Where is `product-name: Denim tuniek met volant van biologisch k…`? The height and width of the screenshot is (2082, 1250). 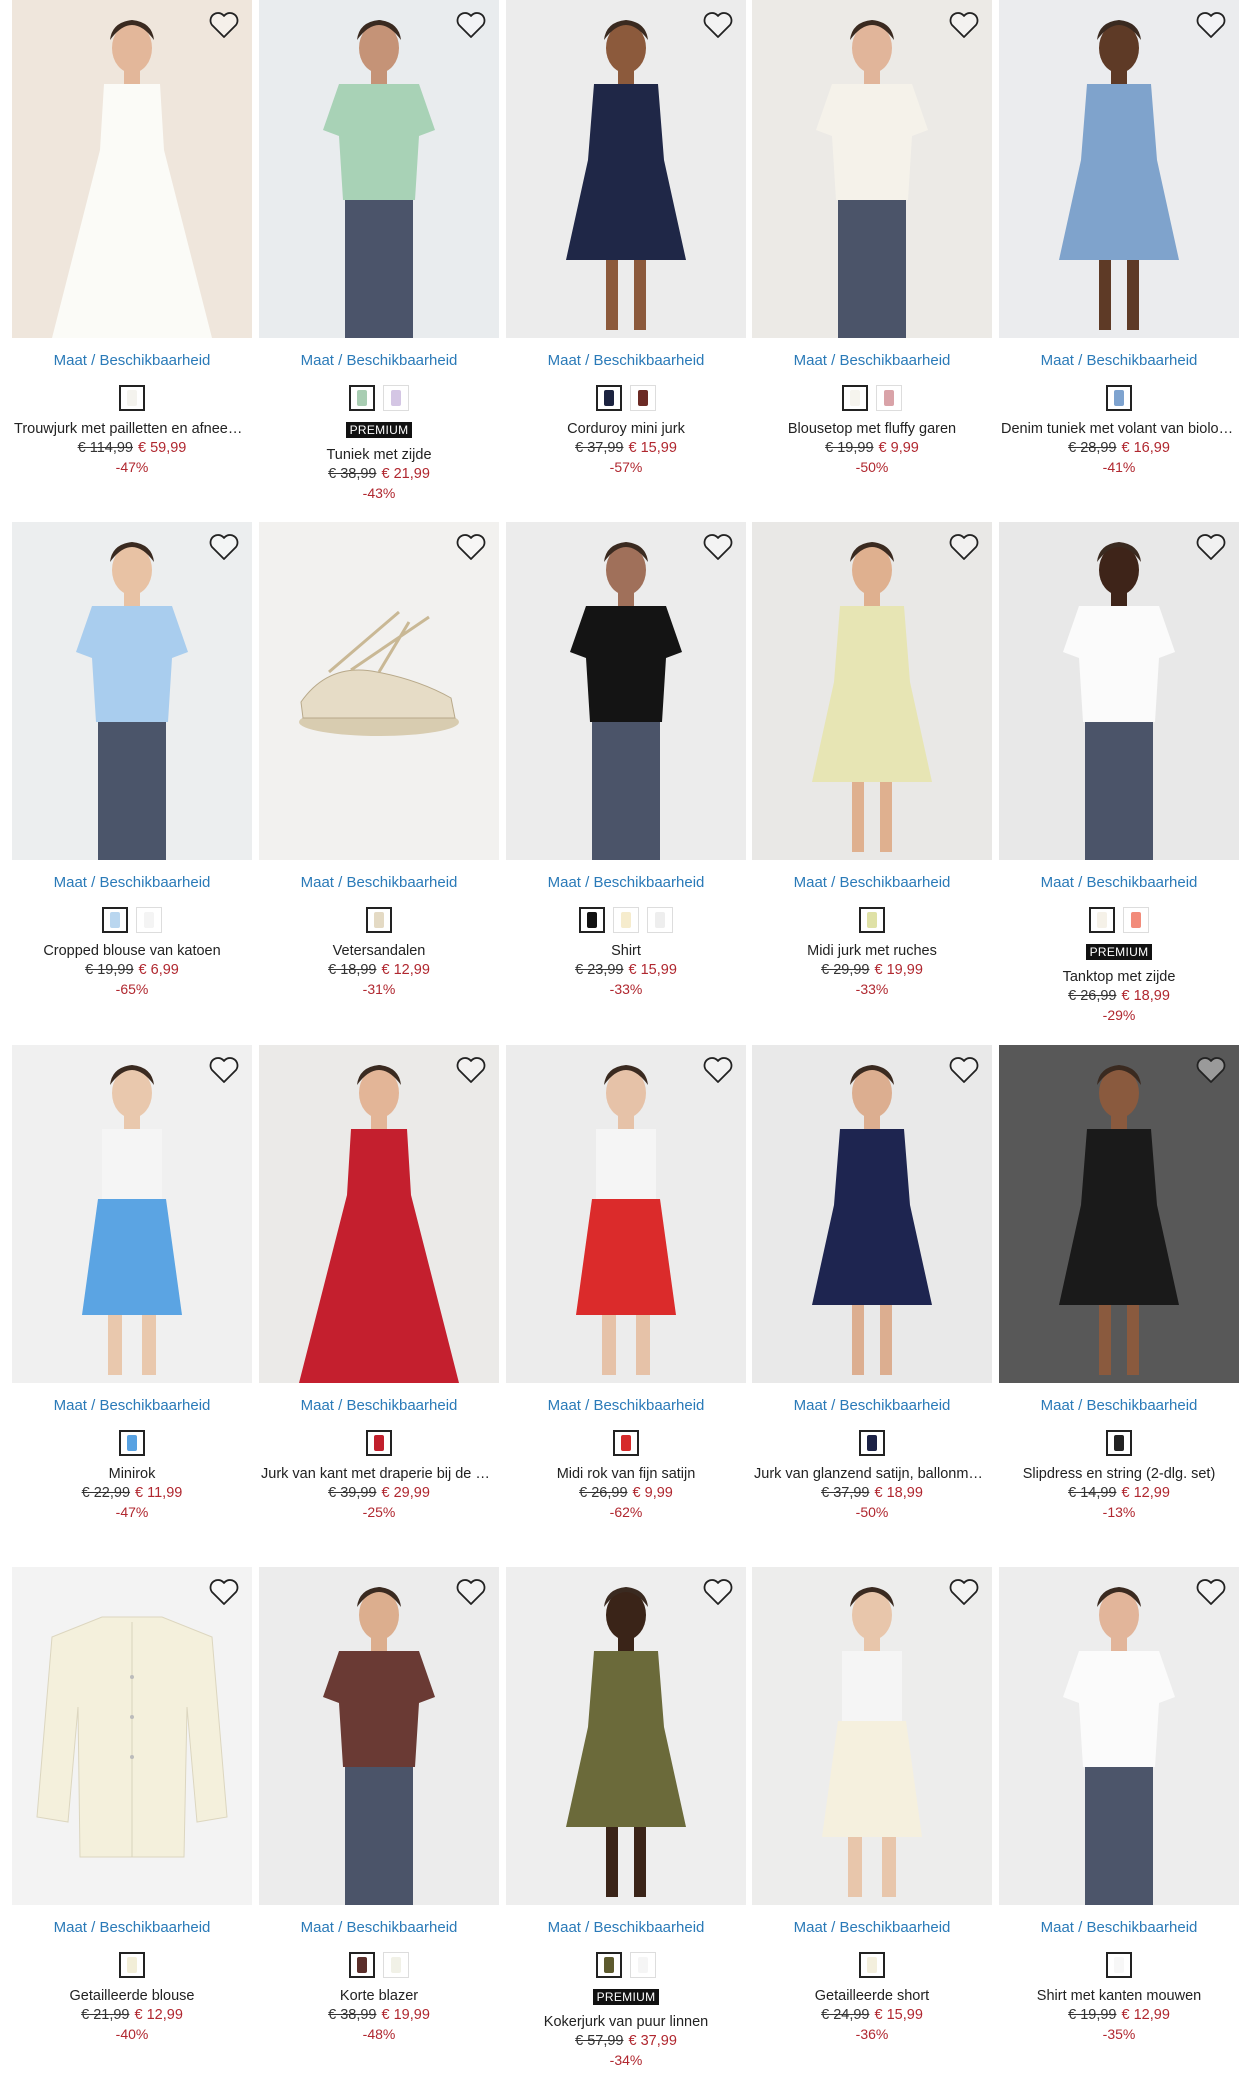
product-name: Denim tuniek met volant van biologisch k… is located at coordinates (1119, 429).